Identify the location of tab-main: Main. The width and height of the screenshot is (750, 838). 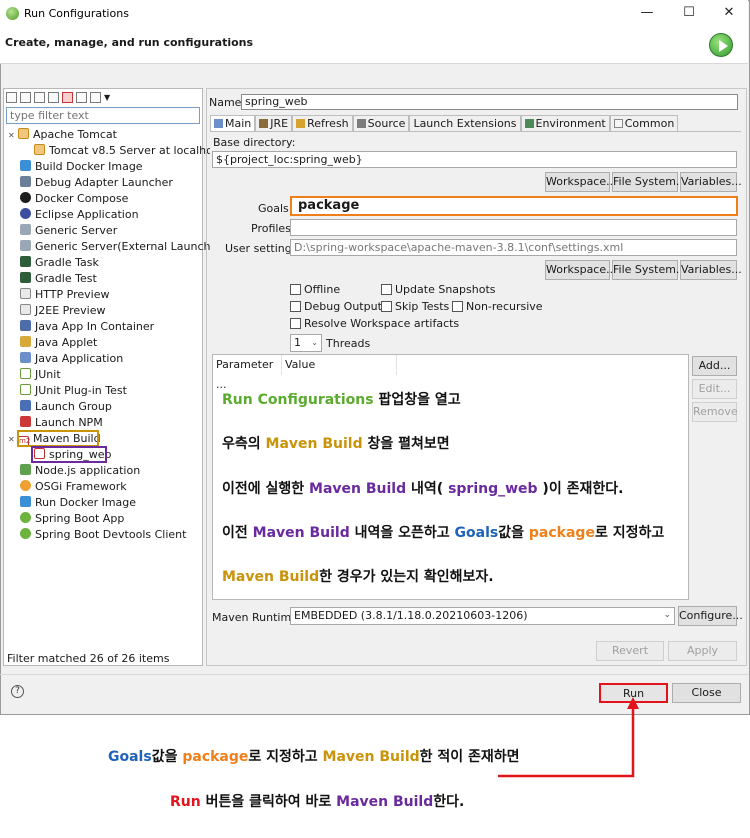
(233, 123).